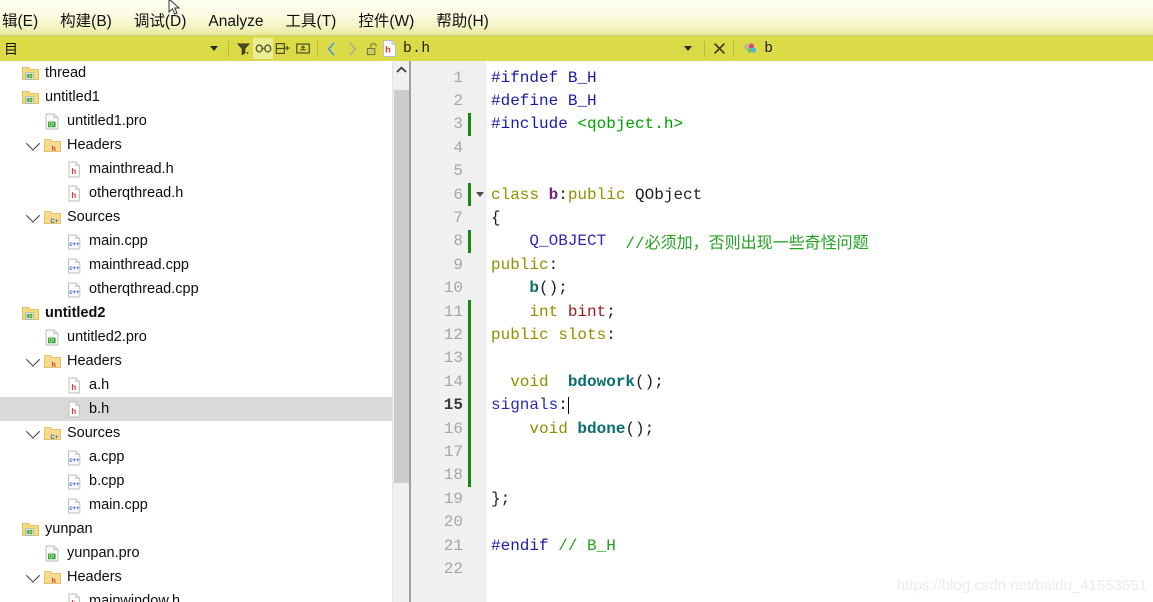 This screenshot has width=1153, height=602. What do you see at coordinates (107, 121) in the screenshot?
I see `tree-item-label: untitled1.pro` at bounding box center [107, 121].